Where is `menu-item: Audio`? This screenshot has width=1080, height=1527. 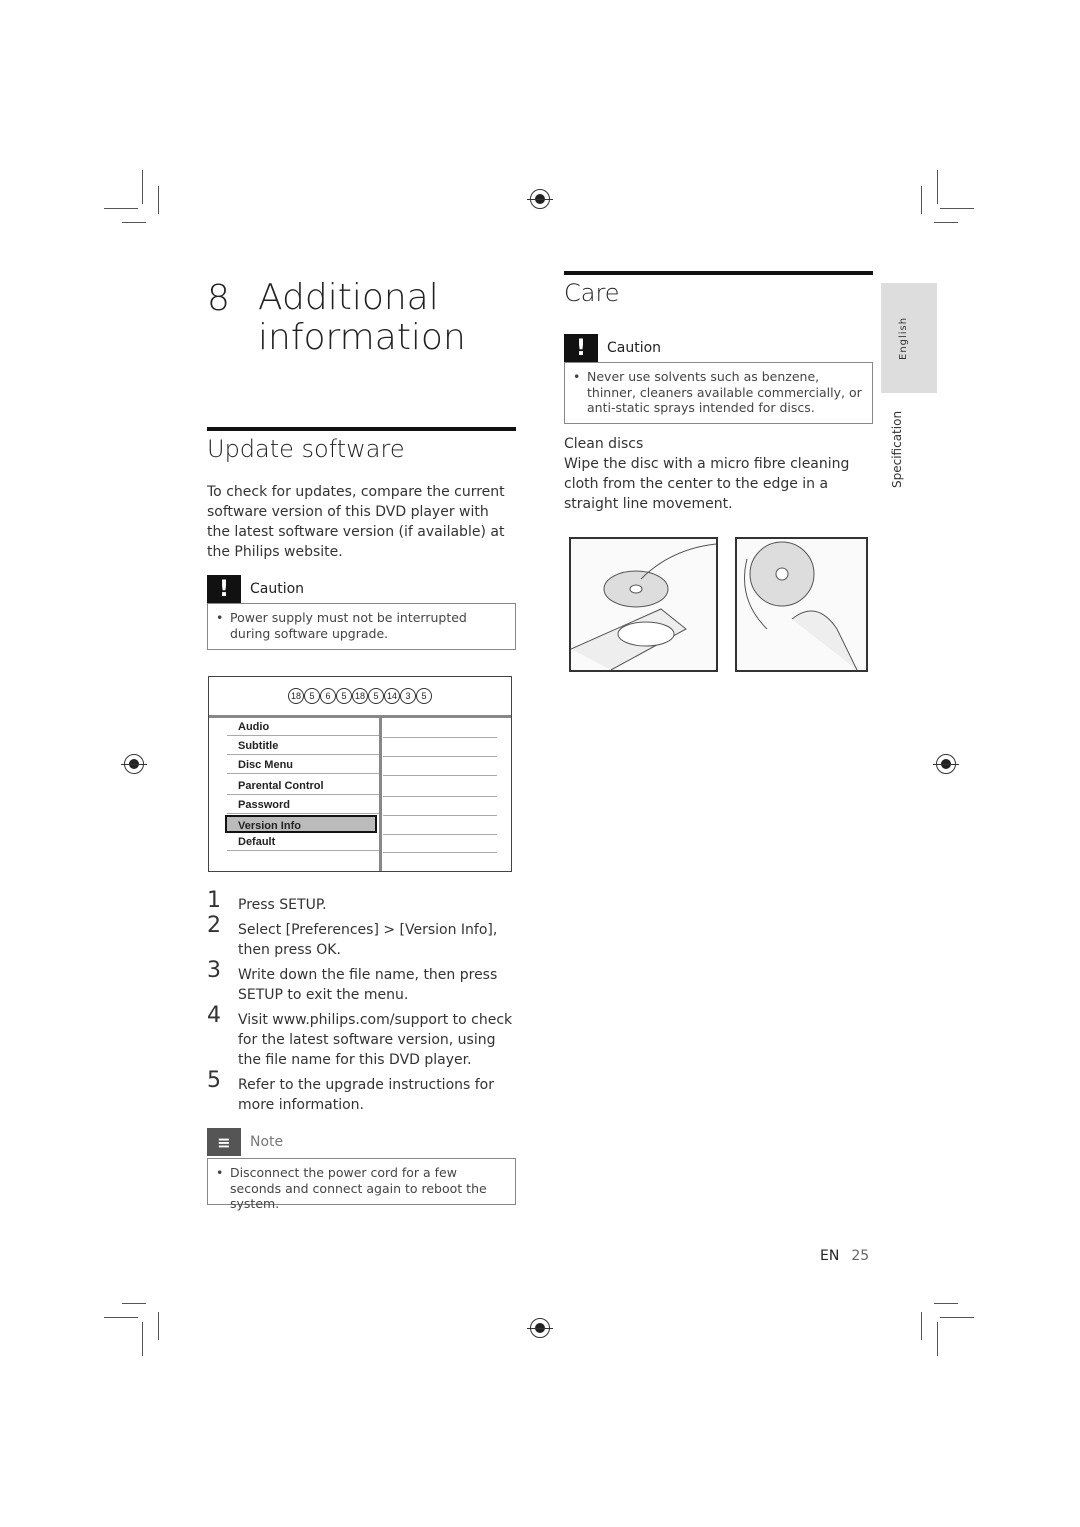 menu-item: Audio is located at coordinates (303, 727).